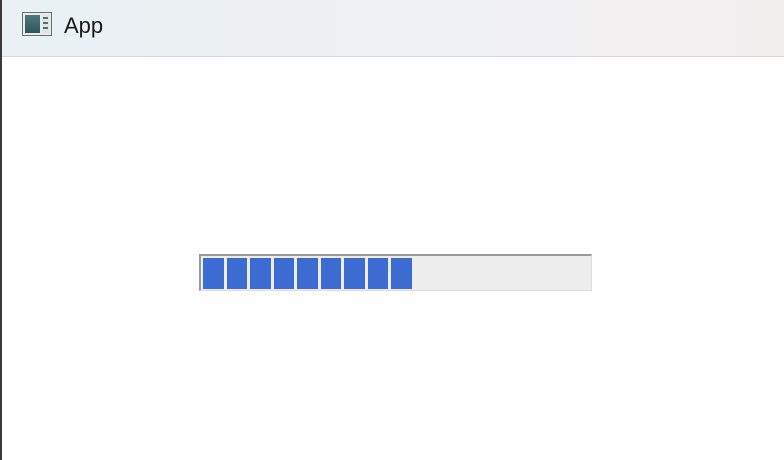  I want to click on window-title: App, so click(84, 25).